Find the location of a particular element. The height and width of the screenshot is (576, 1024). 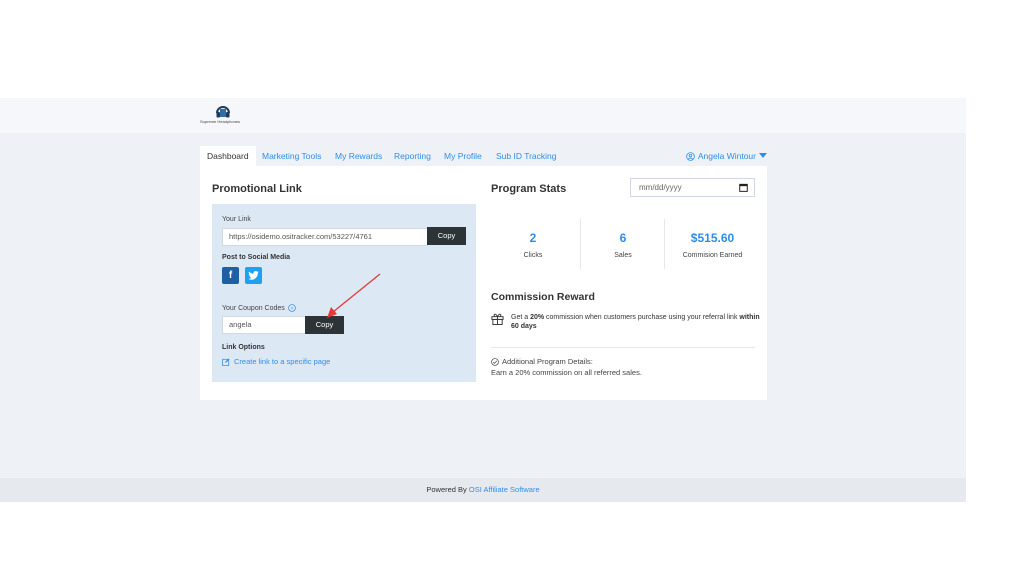

stat-value: 2 is located at coordinates (533, 238).